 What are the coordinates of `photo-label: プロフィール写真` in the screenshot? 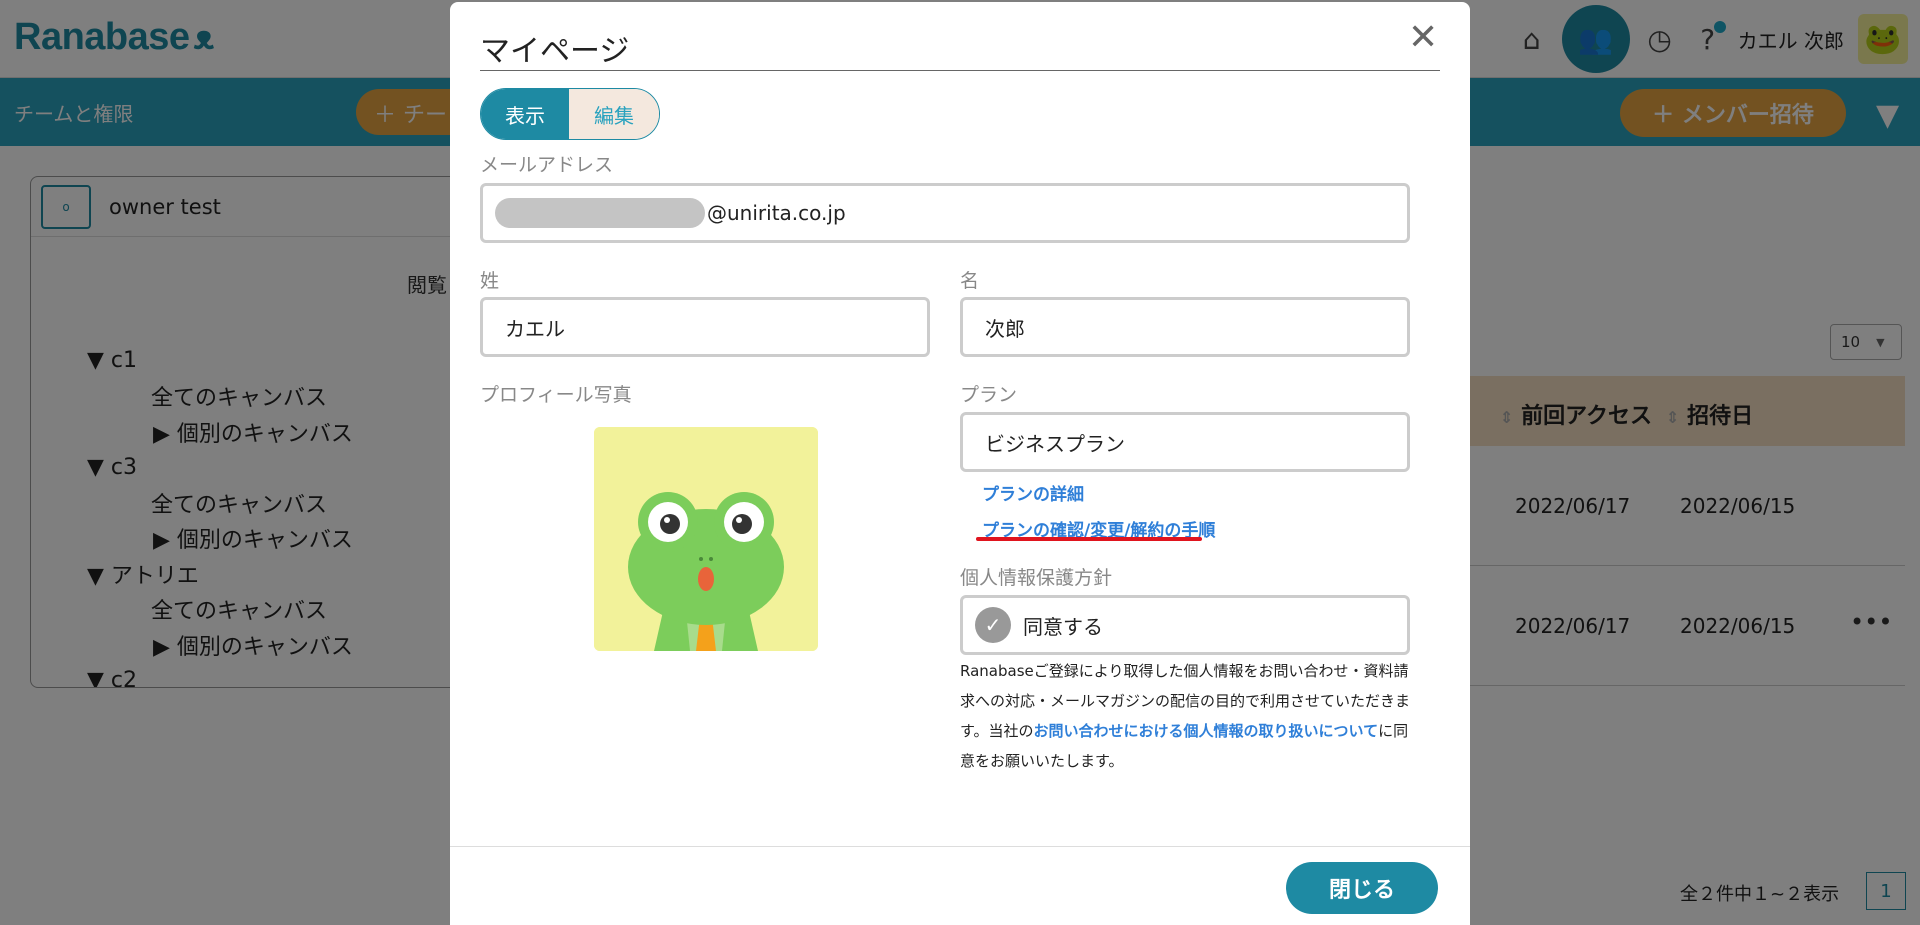 It's located at (556, 395).